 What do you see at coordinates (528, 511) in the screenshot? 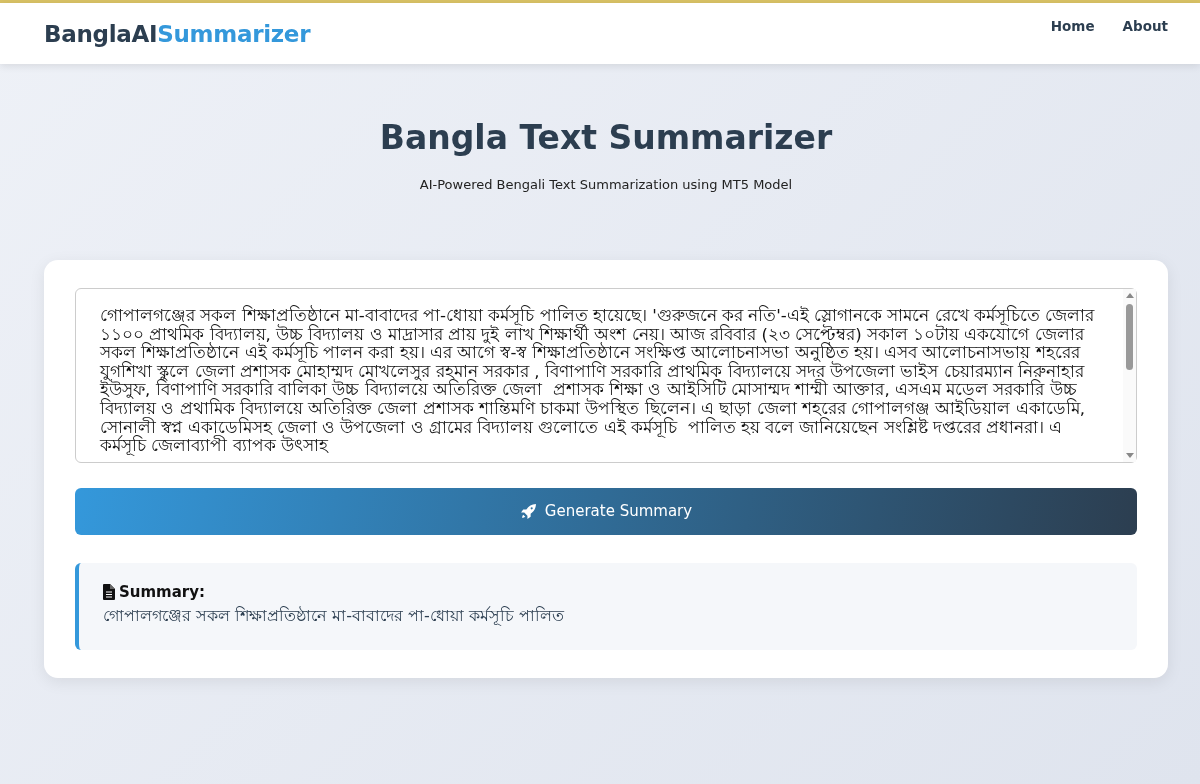
I see `rocket-icon` at bounding box center [528, 511].